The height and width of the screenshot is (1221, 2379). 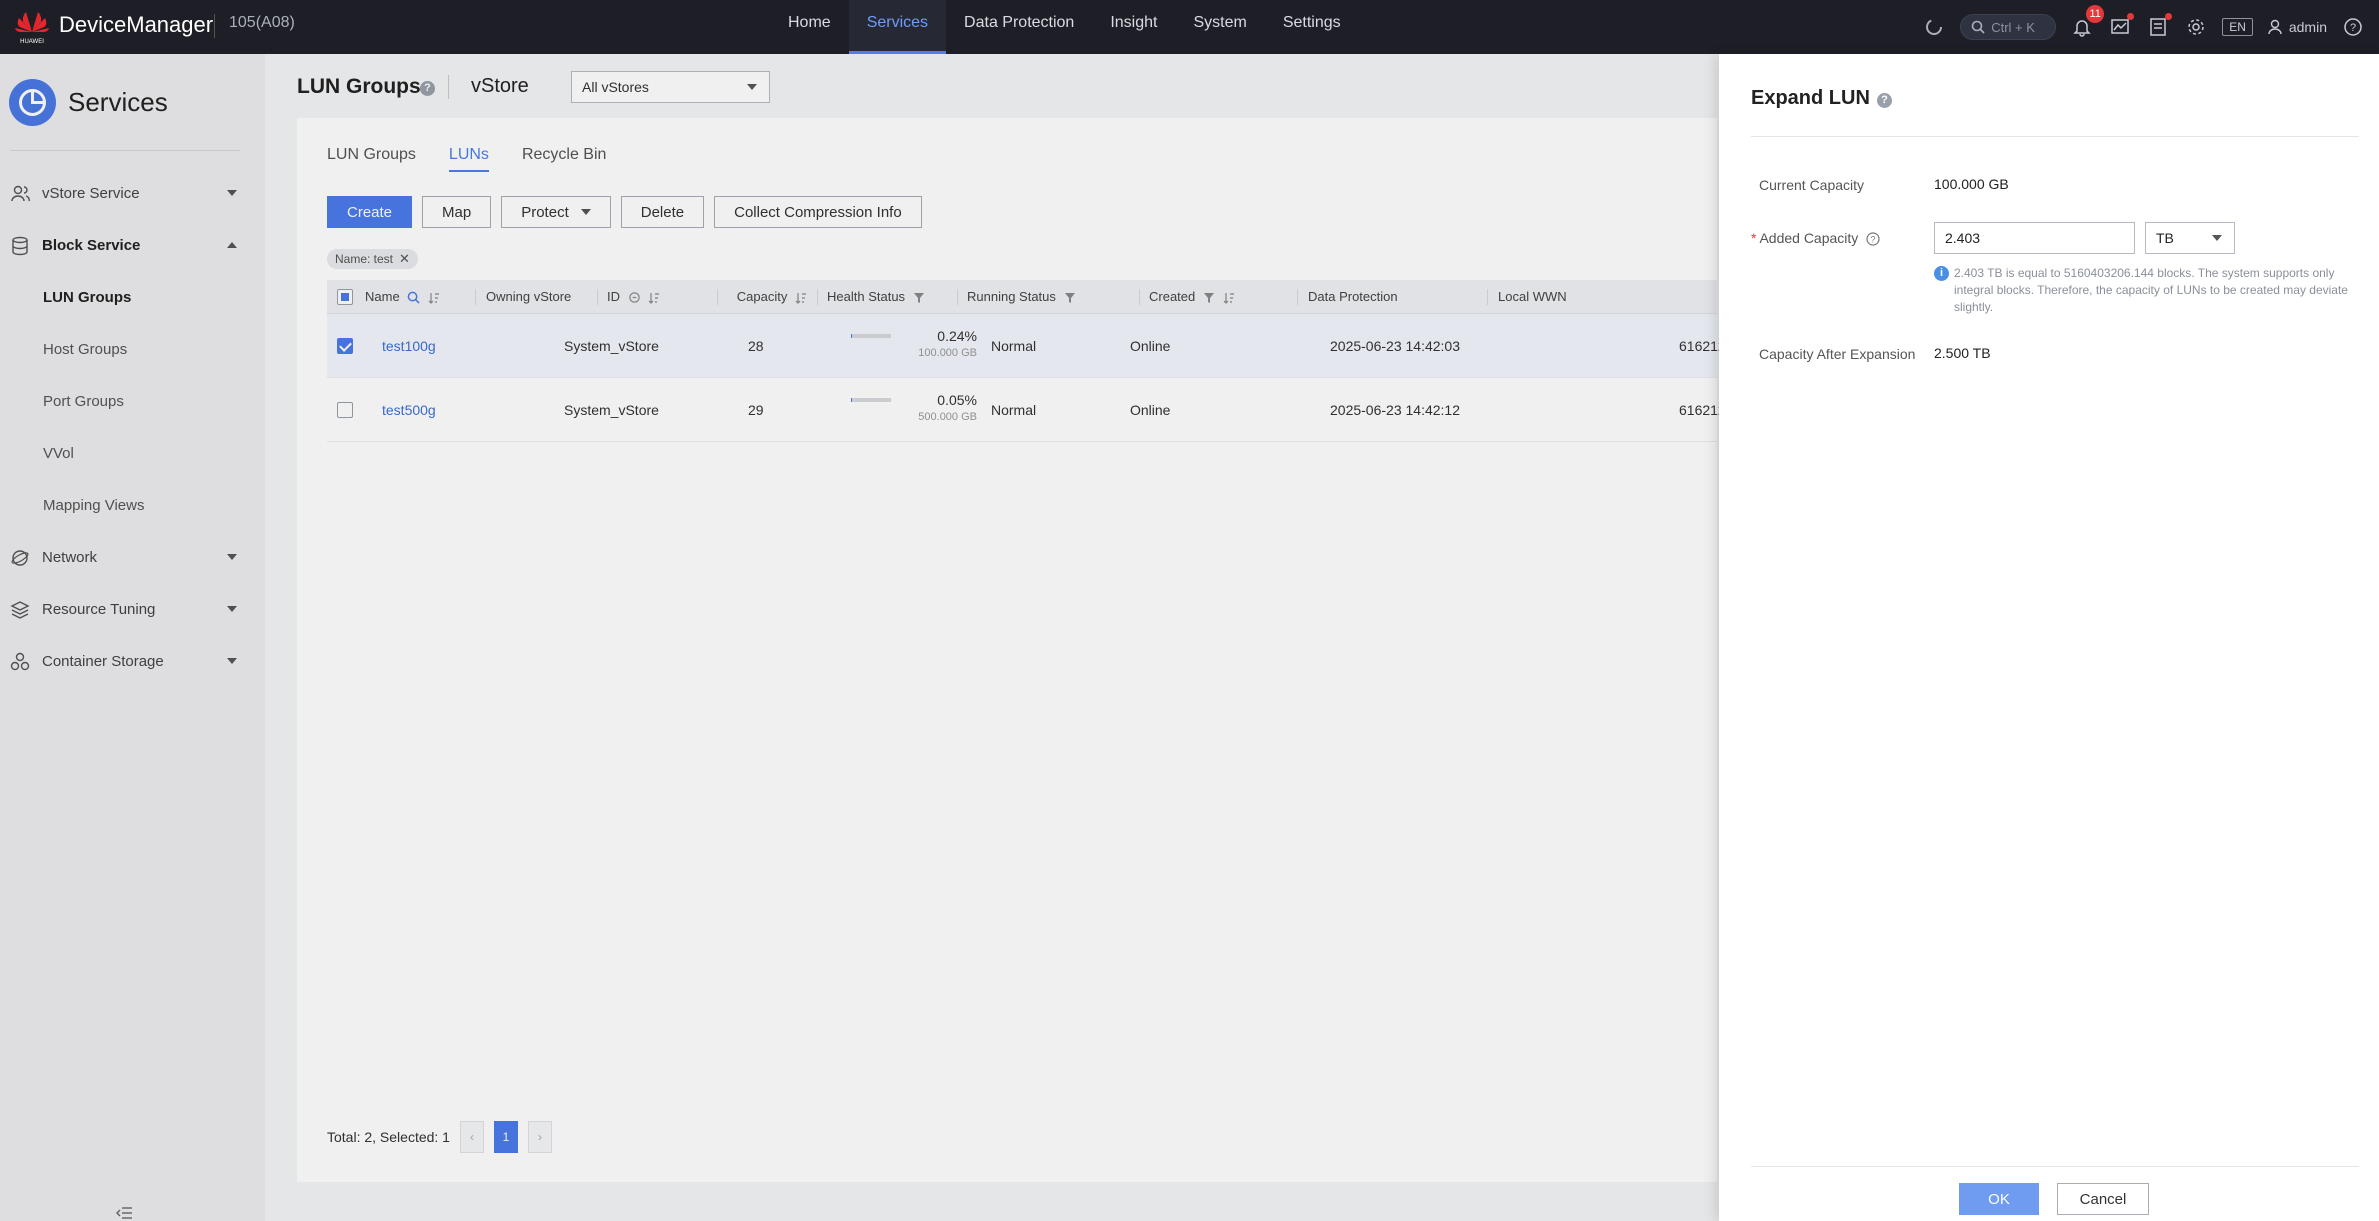 I want to click on nav-settings: Settings, so click(x=1312, y=27).